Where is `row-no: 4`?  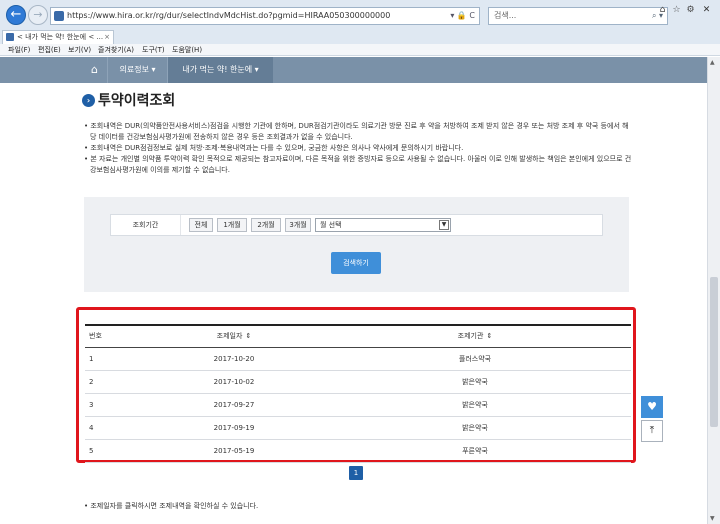
row-no: 4 is located at coordinates (117, 428).